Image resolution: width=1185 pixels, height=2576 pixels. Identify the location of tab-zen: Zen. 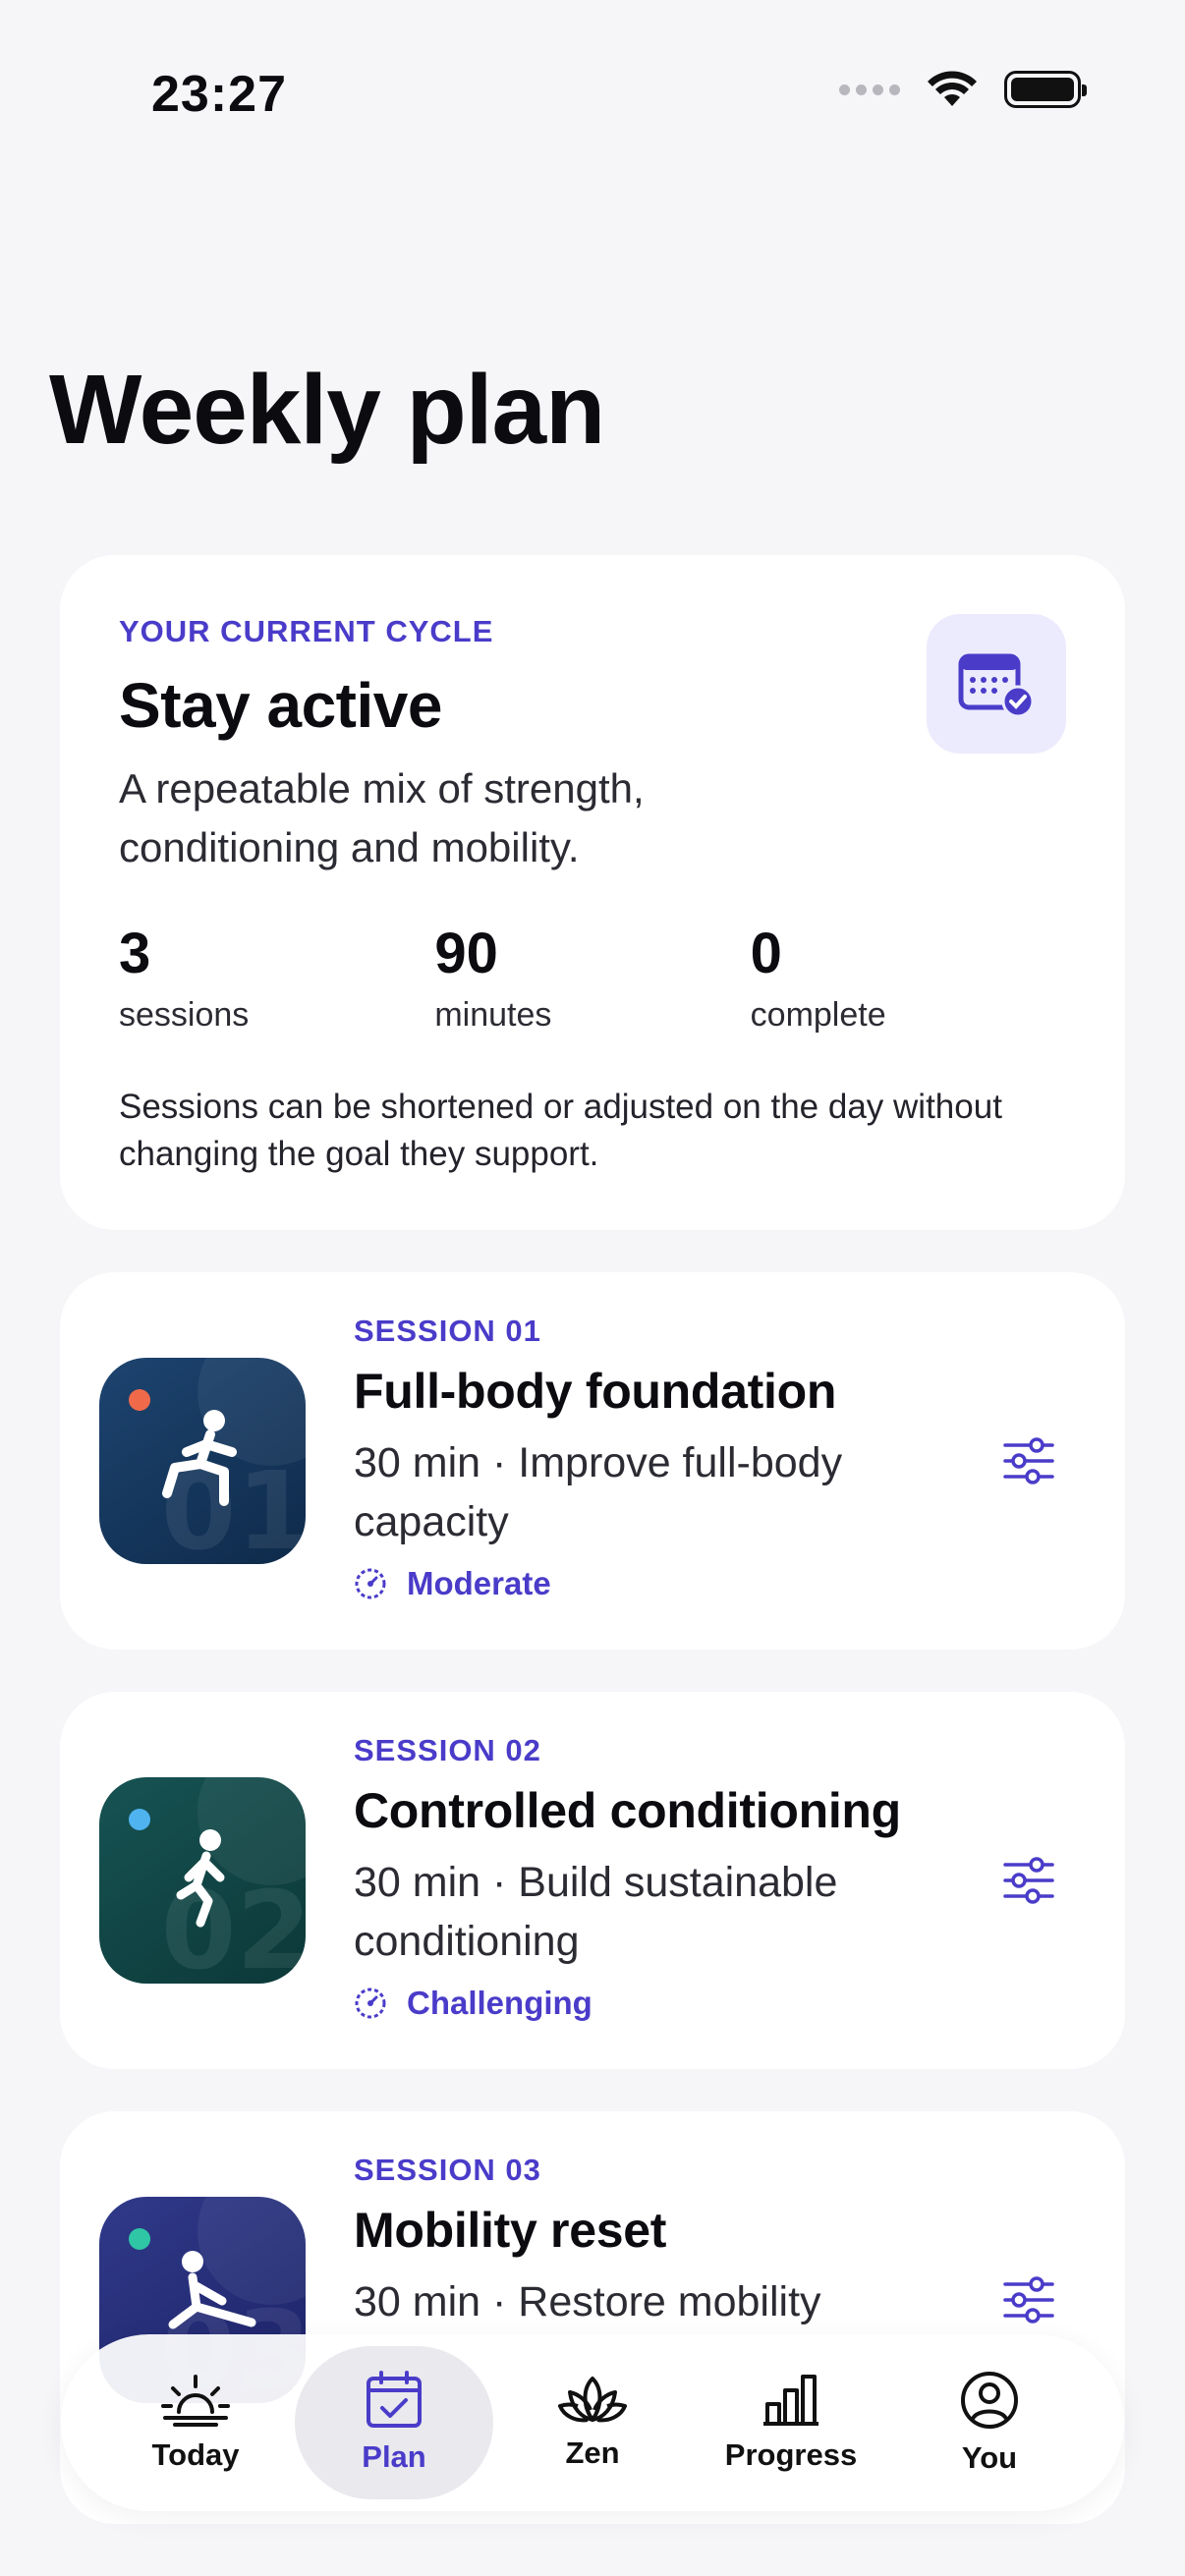
(592, 2422).